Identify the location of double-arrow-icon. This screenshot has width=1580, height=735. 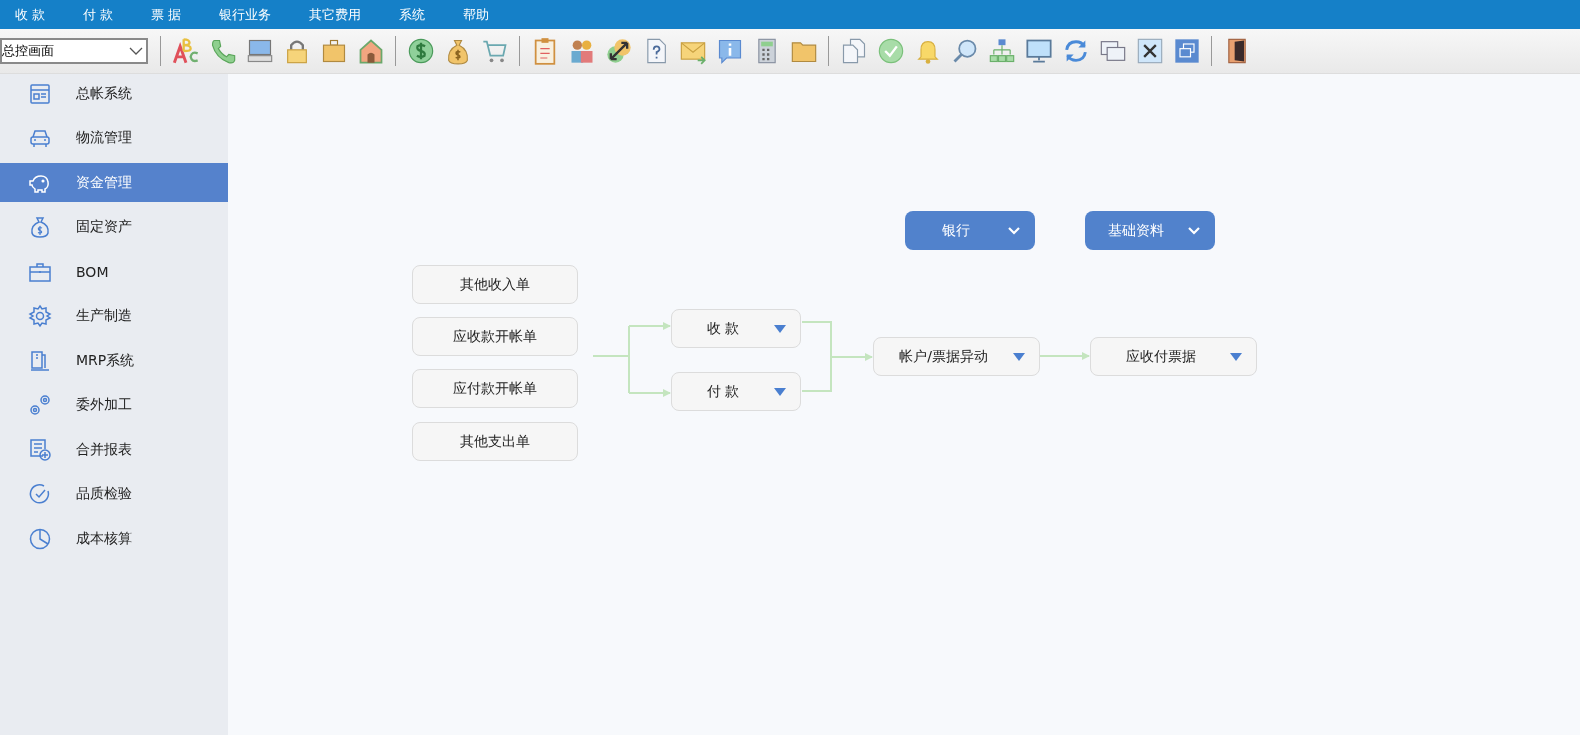
(618, 51).